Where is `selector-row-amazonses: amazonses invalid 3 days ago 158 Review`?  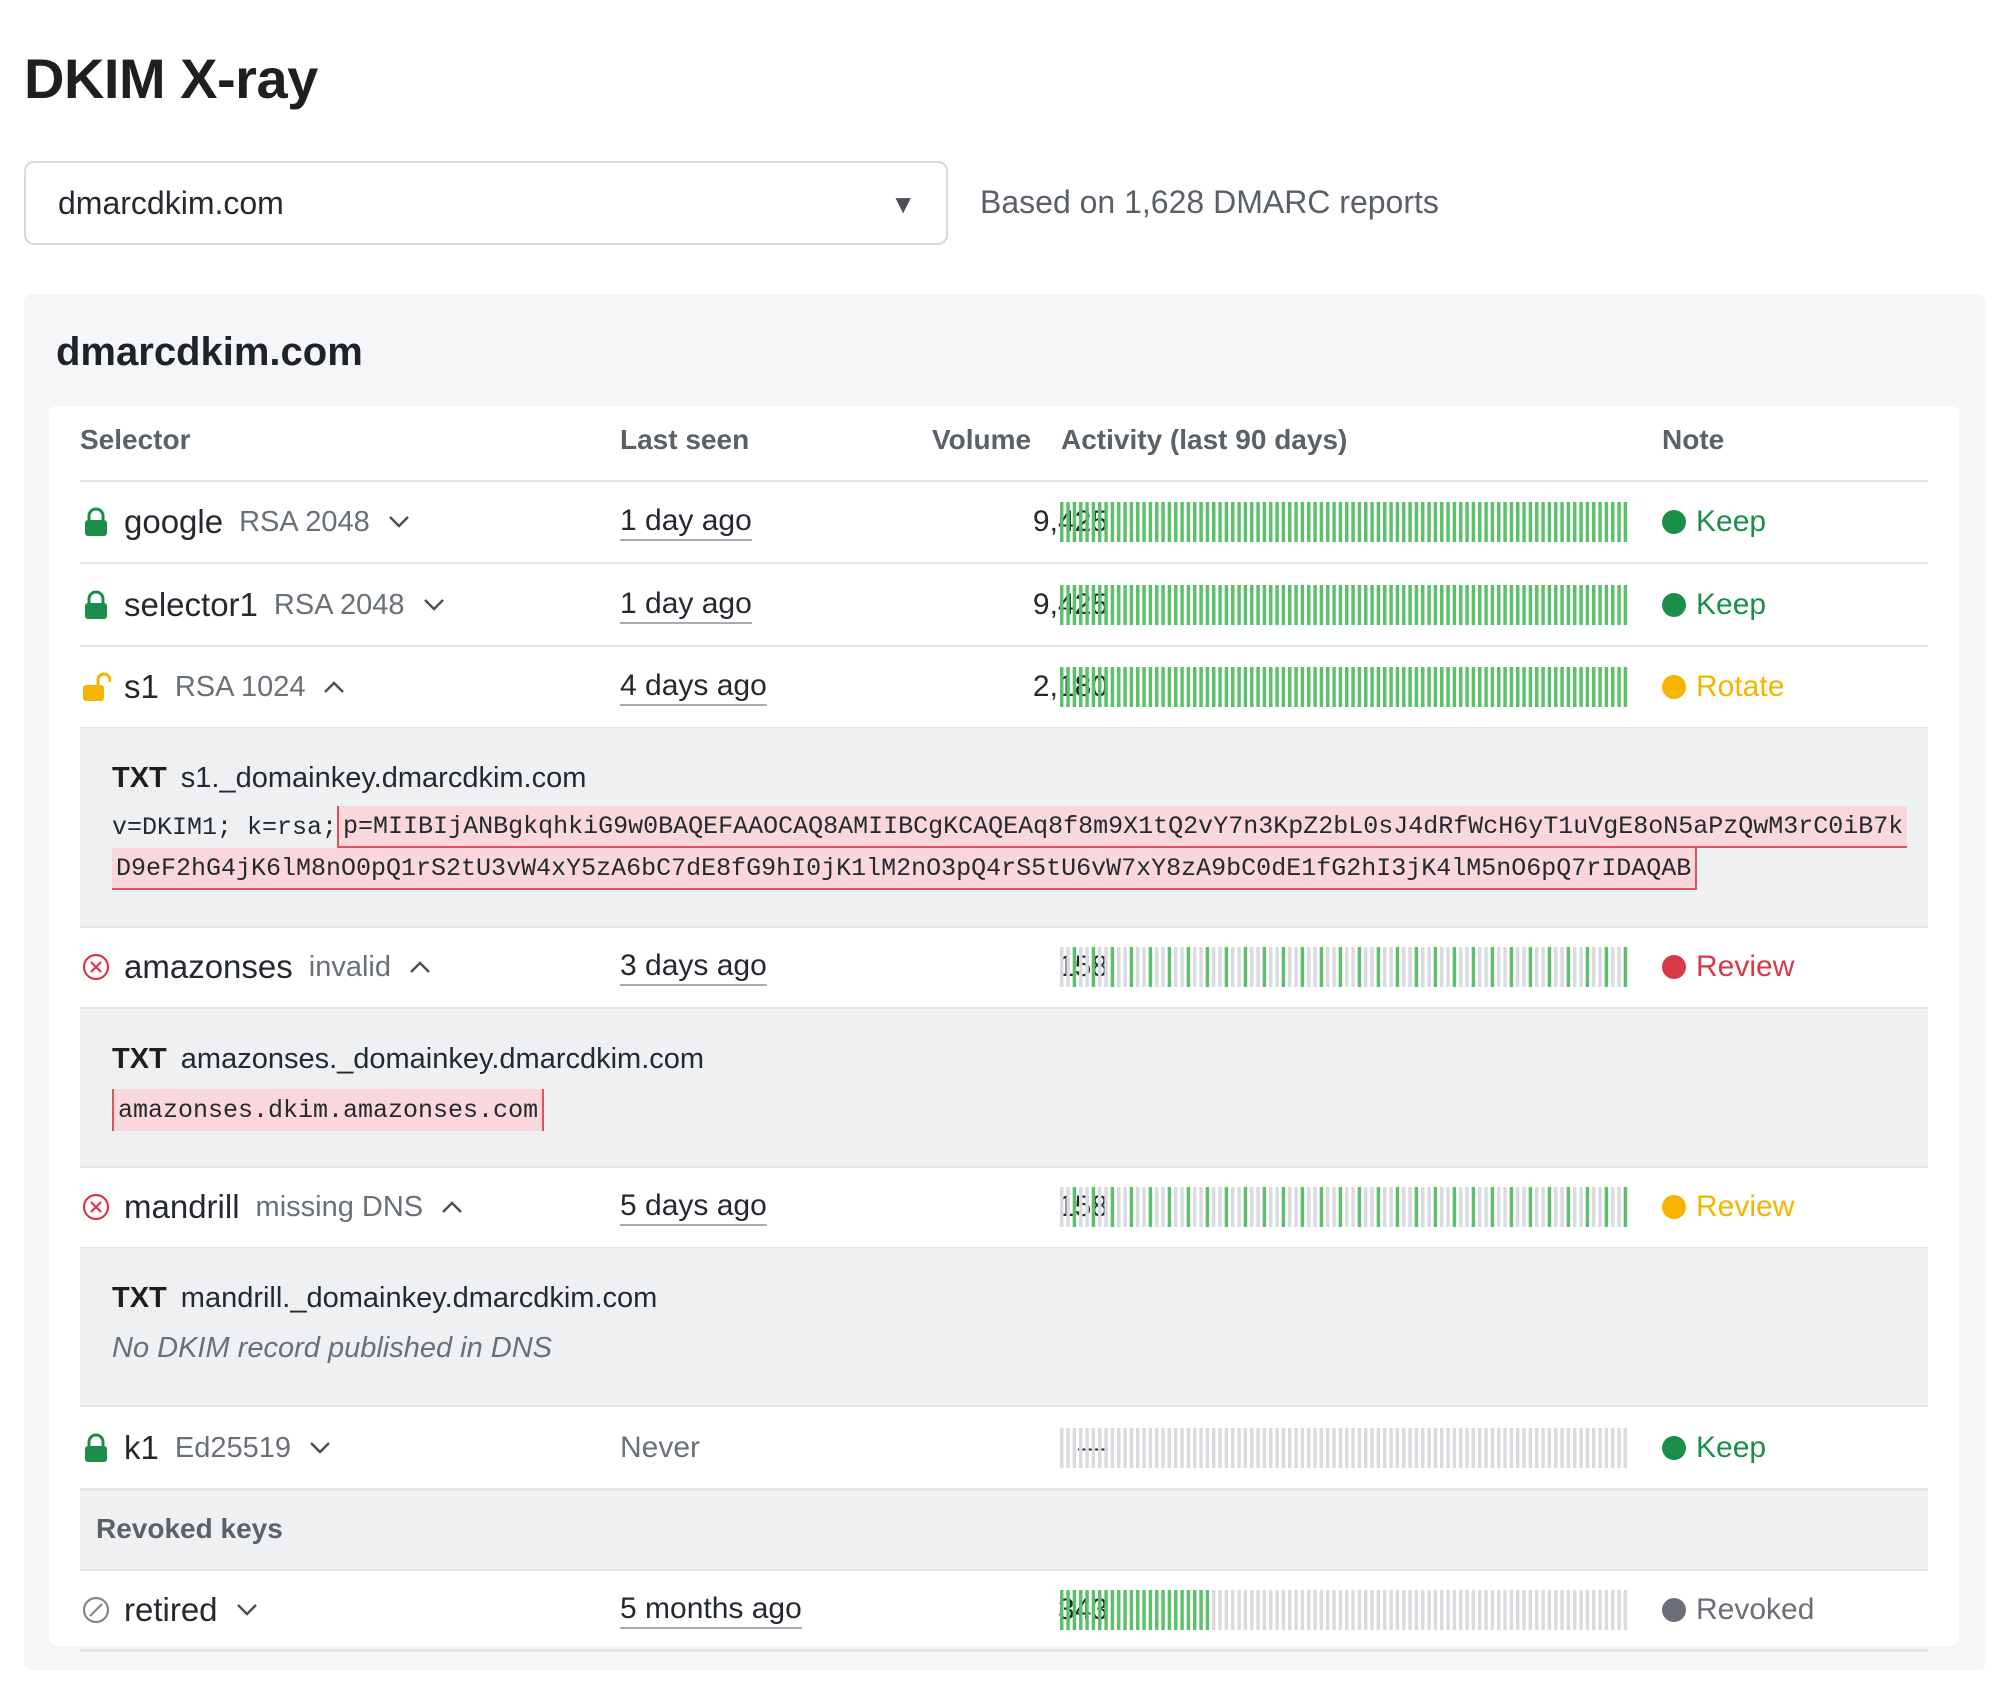
selector-row-amazonses: amazonses invalid 3 days ago 158 Review is located at coordinates (1004, 967).